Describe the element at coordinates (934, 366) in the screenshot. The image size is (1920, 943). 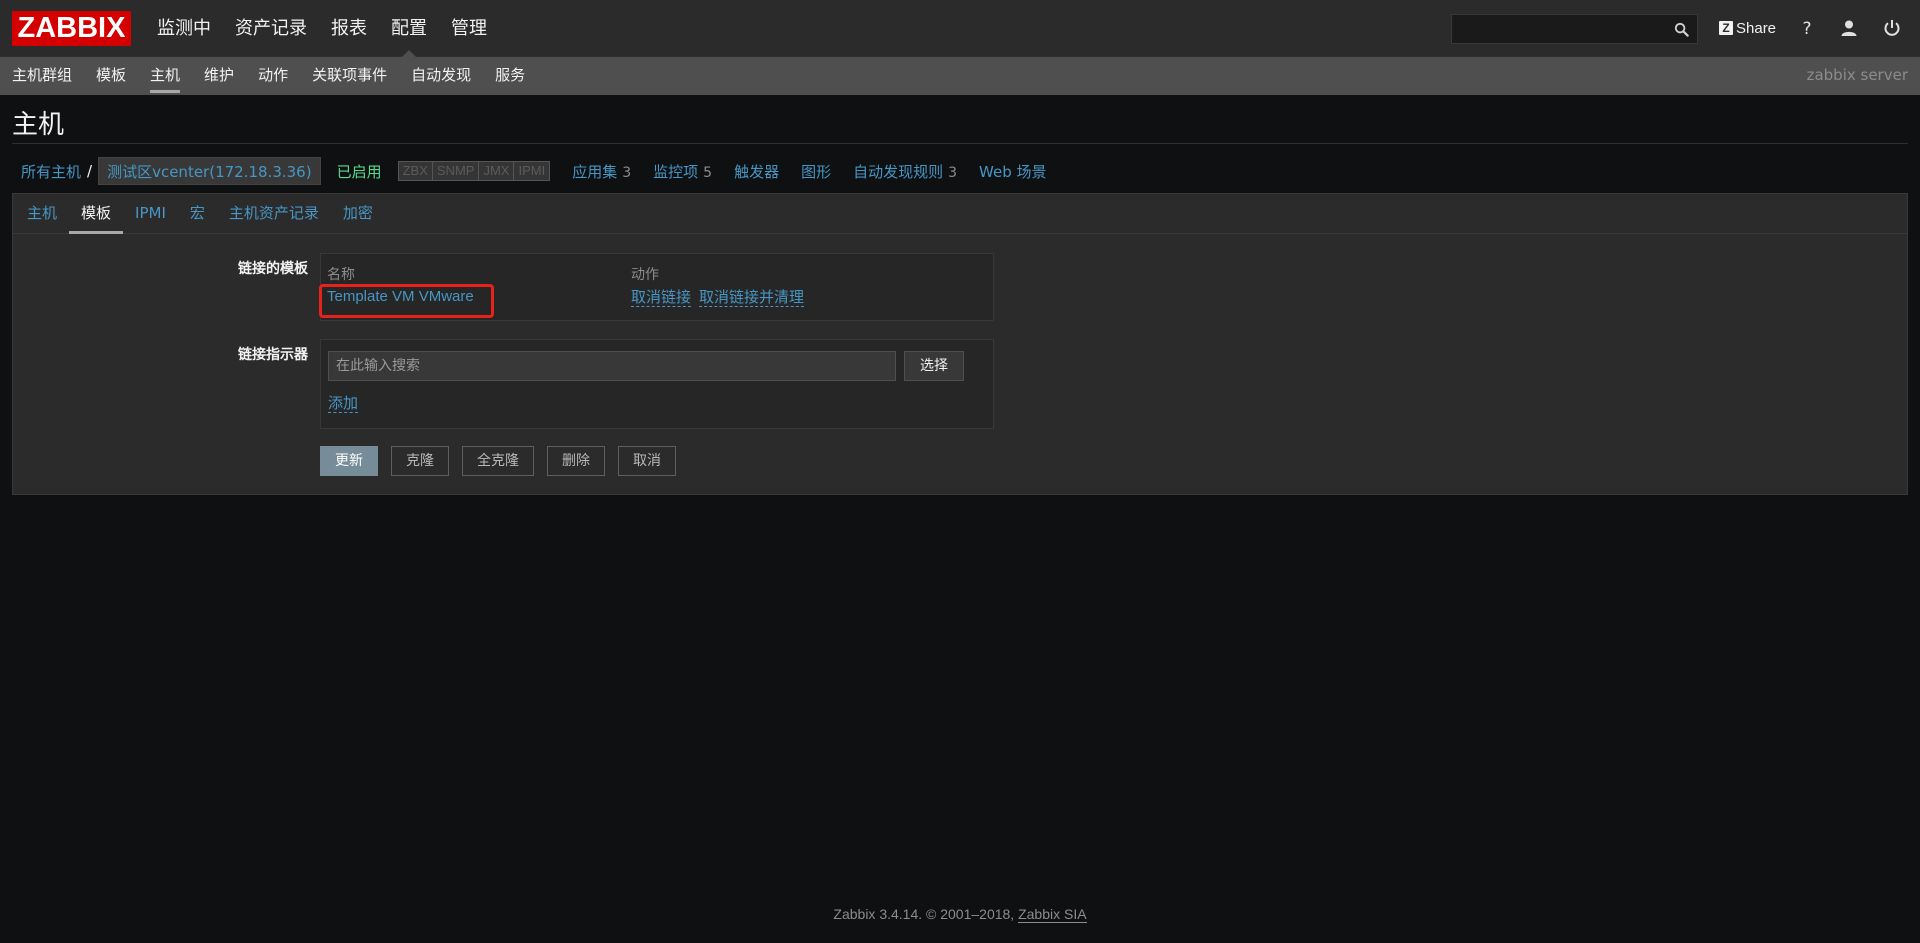
I see `select-button: 选择` at that location.